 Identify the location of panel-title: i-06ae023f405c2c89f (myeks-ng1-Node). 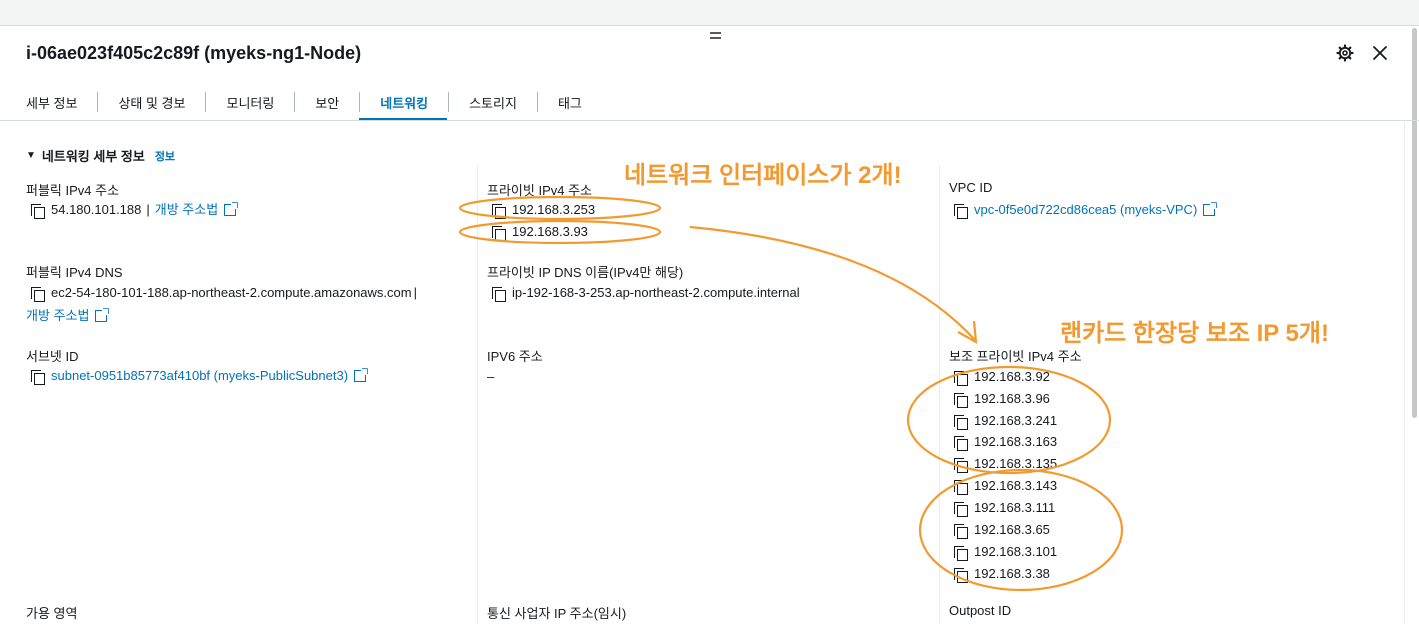
(194, 53).